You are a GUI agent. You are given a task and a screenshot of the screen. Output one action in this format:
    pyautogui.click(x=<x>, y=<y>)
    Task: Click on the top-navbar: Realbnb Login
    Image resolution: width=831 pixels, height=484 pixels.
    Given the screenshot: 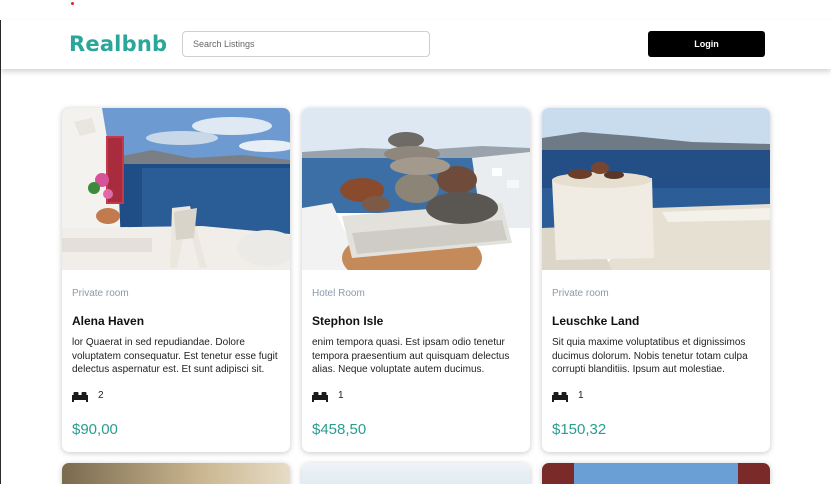 What is the action you would take?
    pyautogui.click(x=416, y=44)
    